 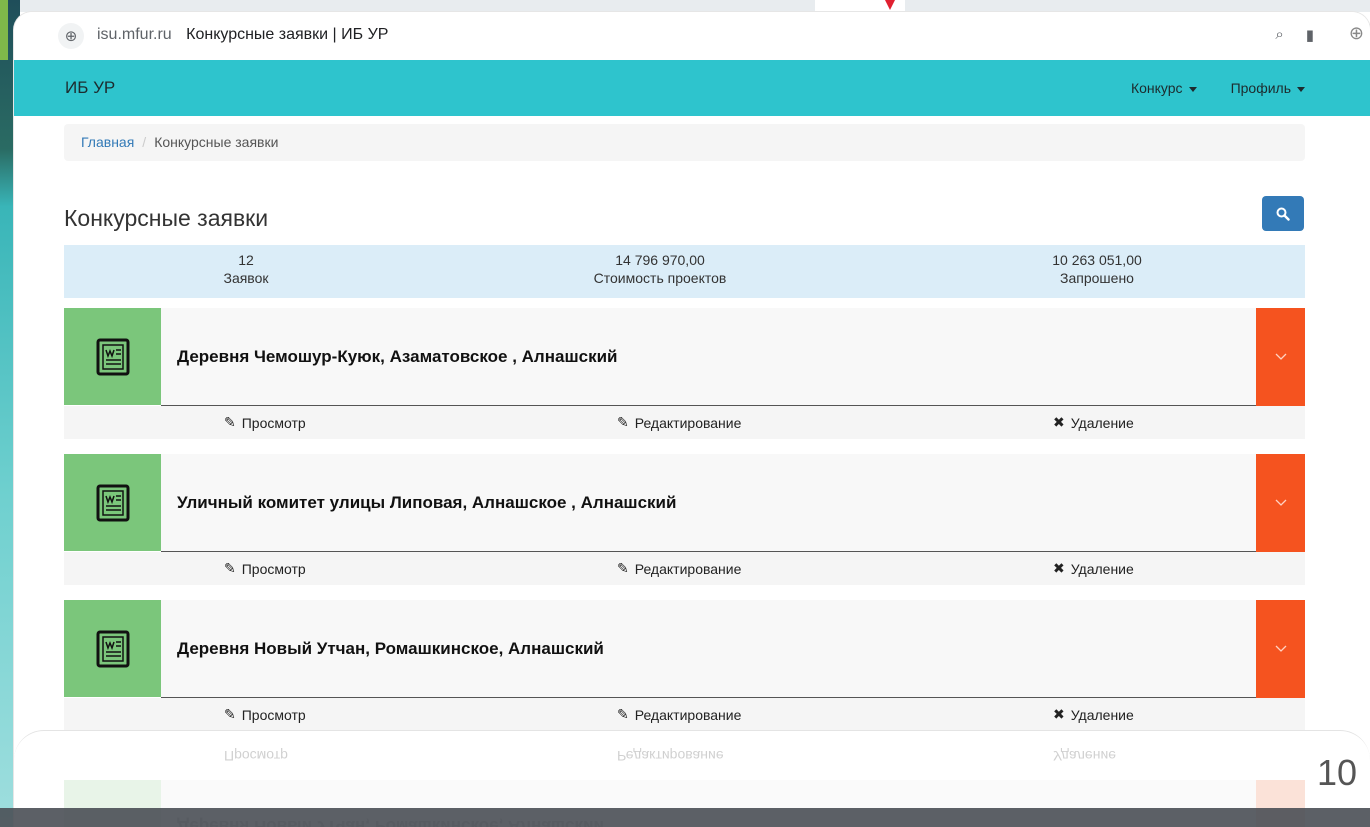 What do you see at coordinates (216, 142) in the screenshot?
I see `breadcrumb-current: Конкурсные заявки` at bounding box center [216, 142].